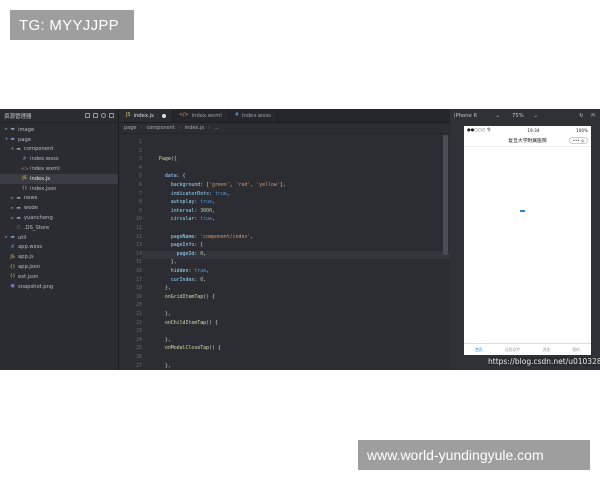 Image resolution: width=600 pixels, height=480 pixels. I want to click on file-tree-label: .DS_Store, so click(37, 227).